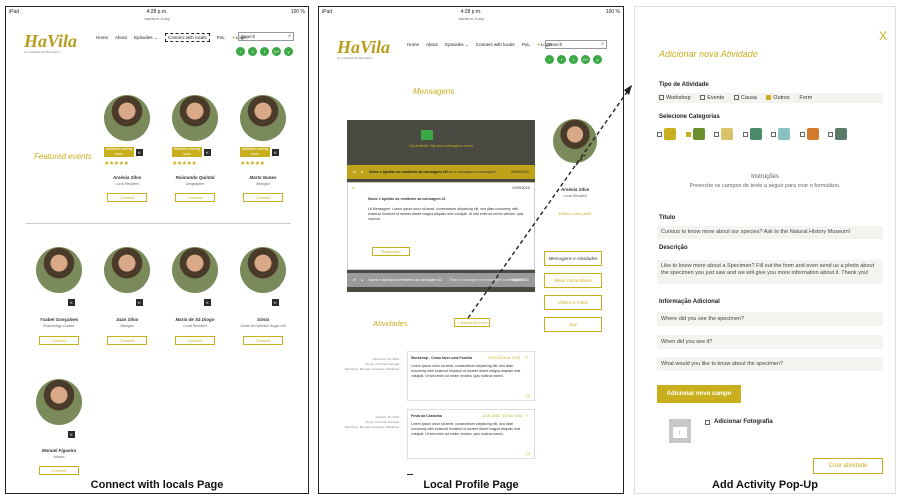 Image resolution: width=899 pixels, height=499 pixels. Describe the element at coordinates (748, 98) in the screenshot. I see `type-label-text: Causa` at that location.